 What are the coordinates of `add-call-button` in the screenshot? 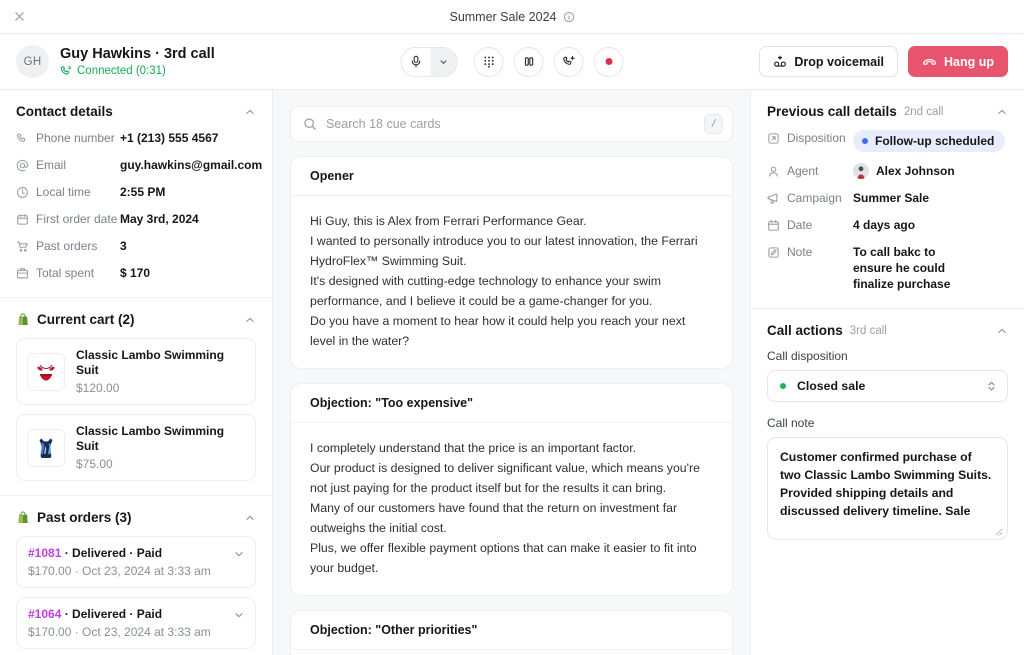 It's located at (568, 61).